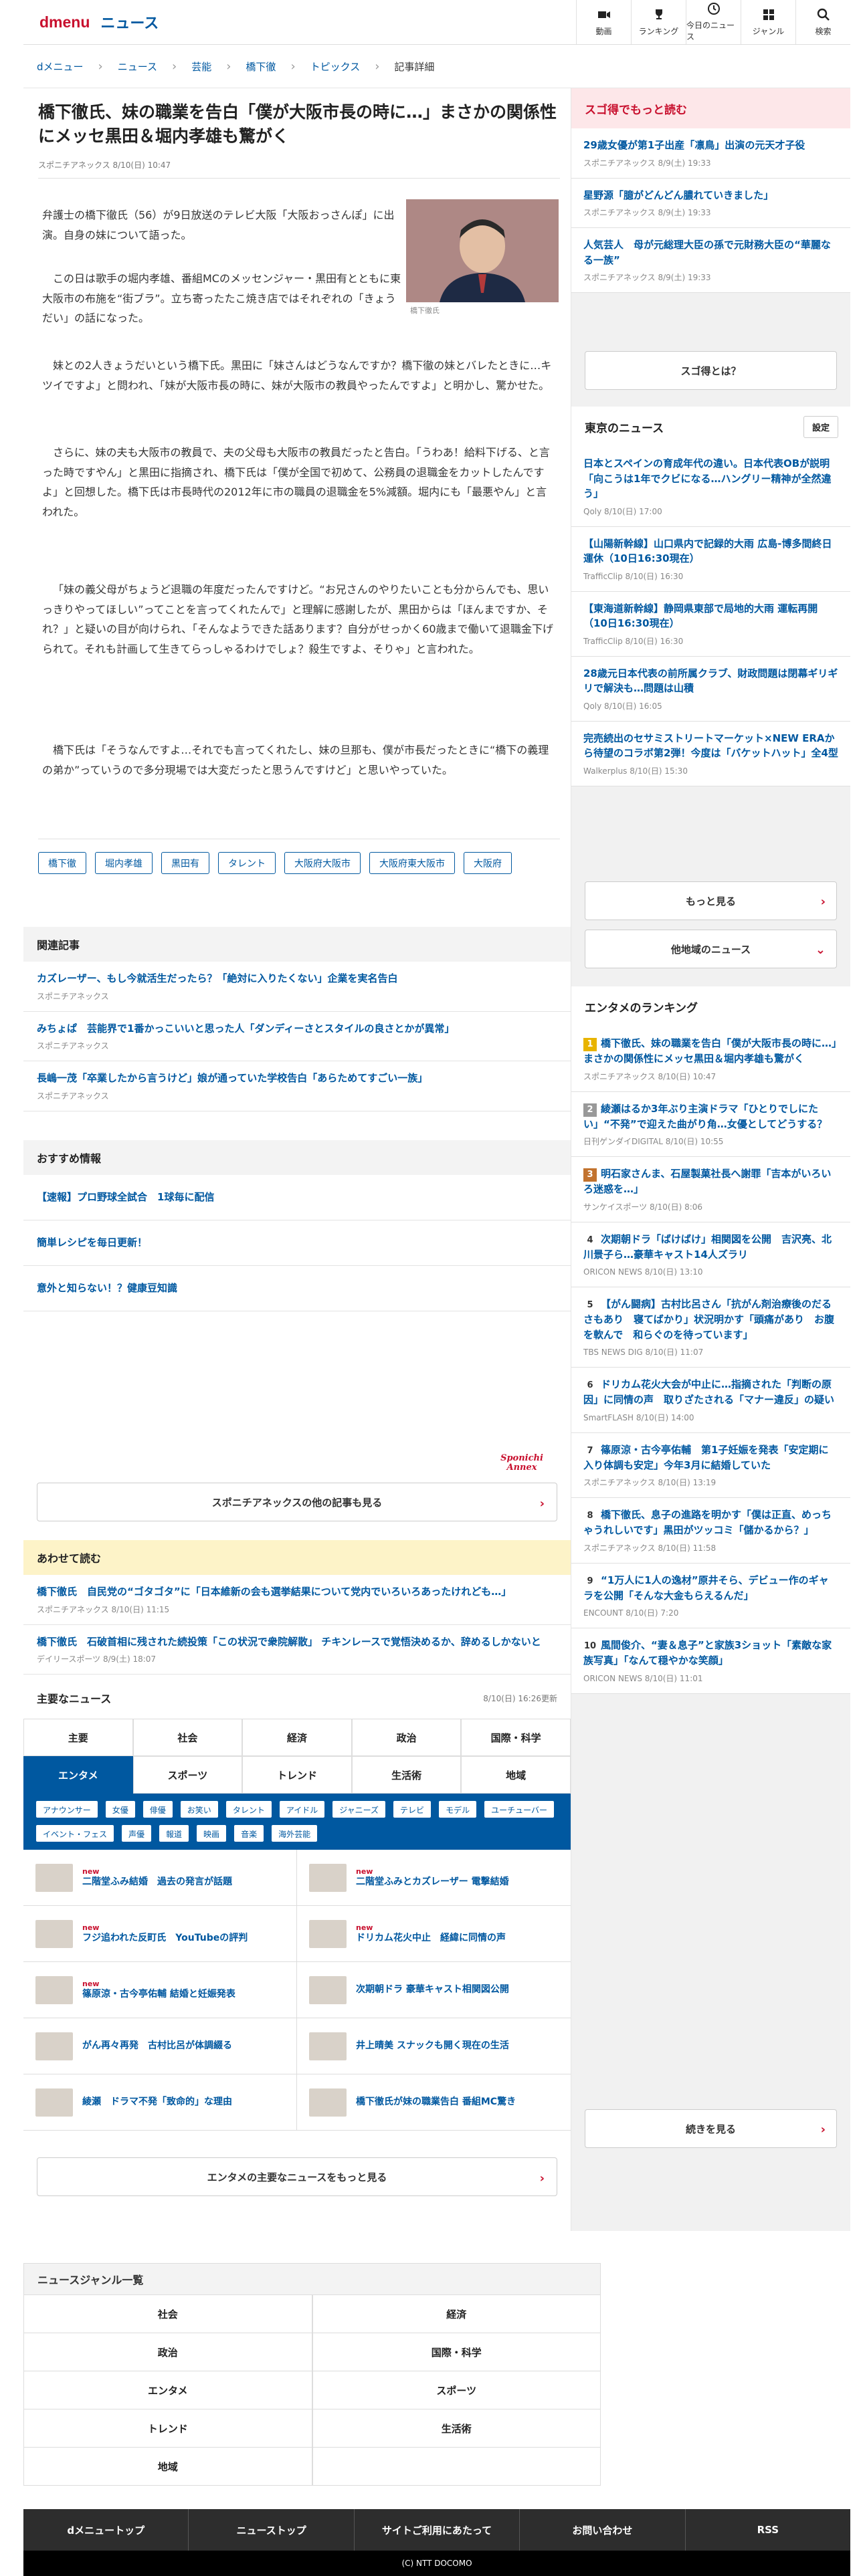  I want to click on item-title: 明石家さんま、石屋製菓社長へ謝罪「吉本がいろいろ迷惑を…」, so click(707, 1181).